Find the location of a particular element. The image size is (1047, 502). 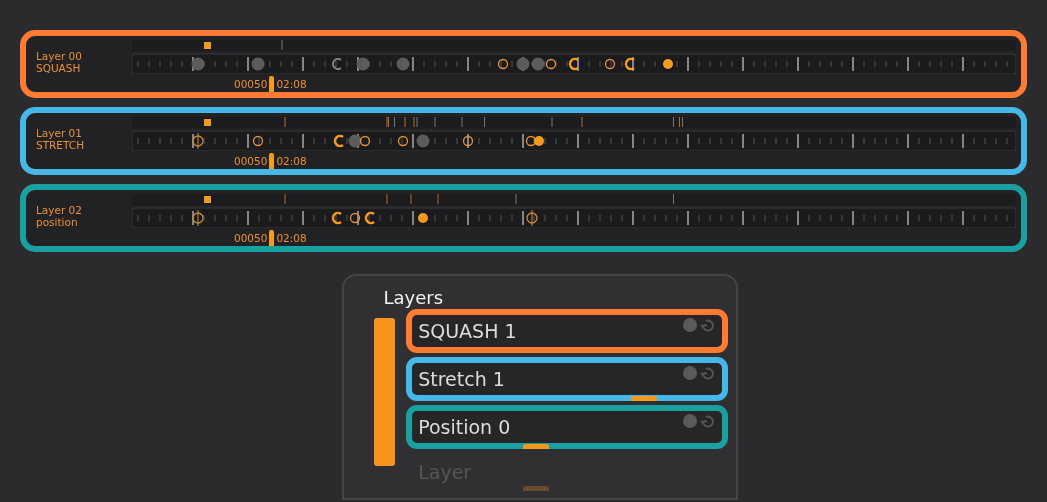

layer-name-label: SQUASH is located at coordinates (58, 68).